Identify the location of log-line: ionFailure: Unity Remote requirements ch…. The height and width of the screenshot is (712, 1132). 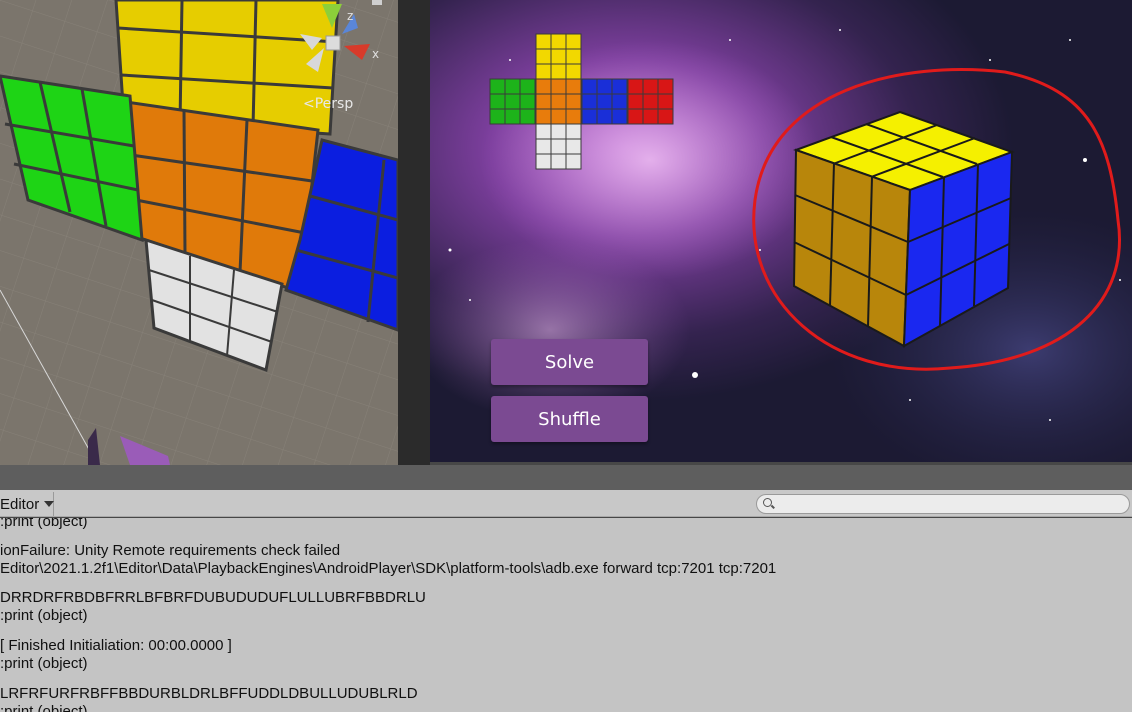
(170, 550).